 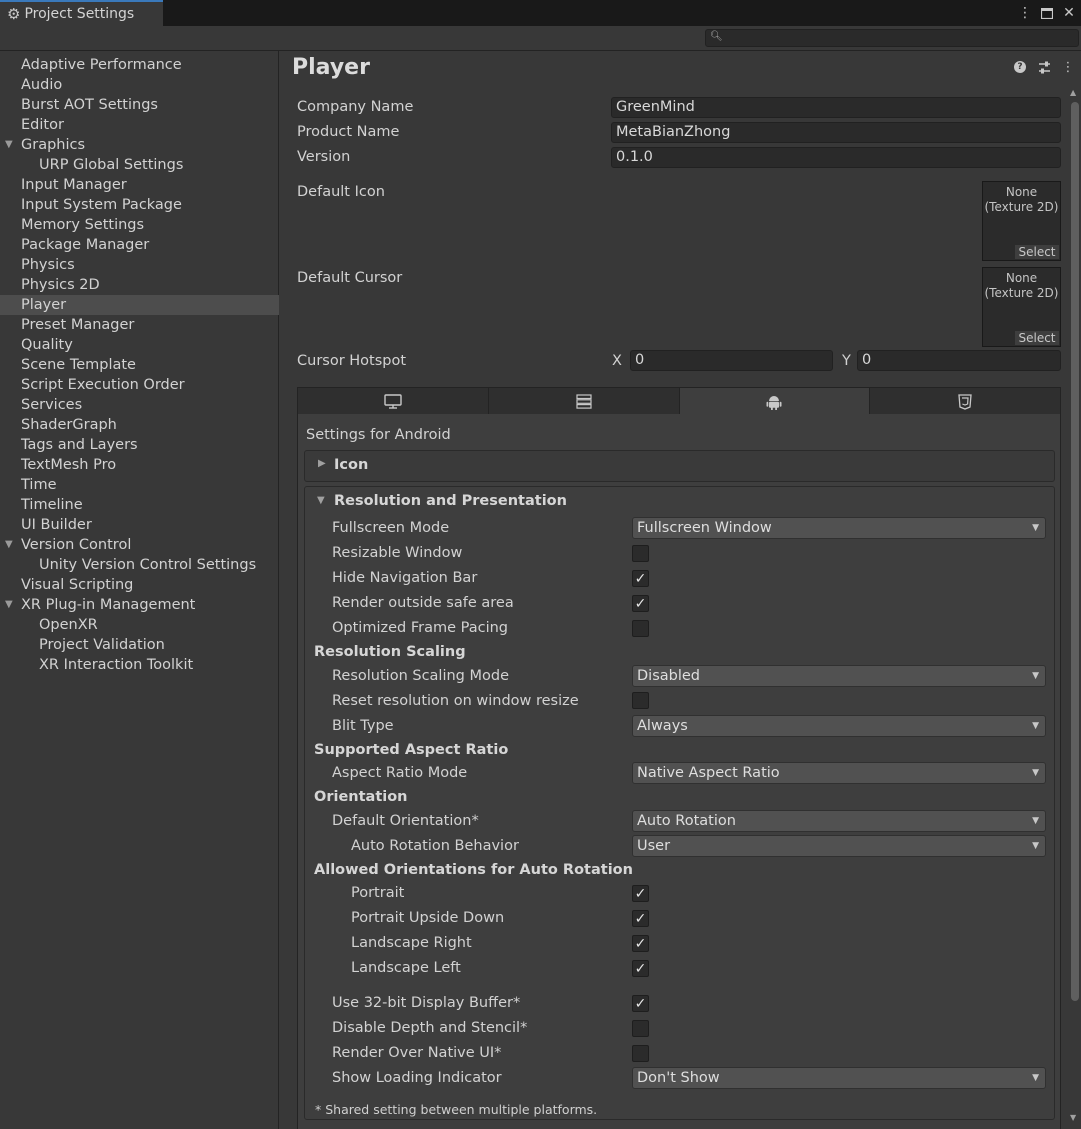 I want to click on sidebar-item: Preset Manager, so click(x=139, y=325).